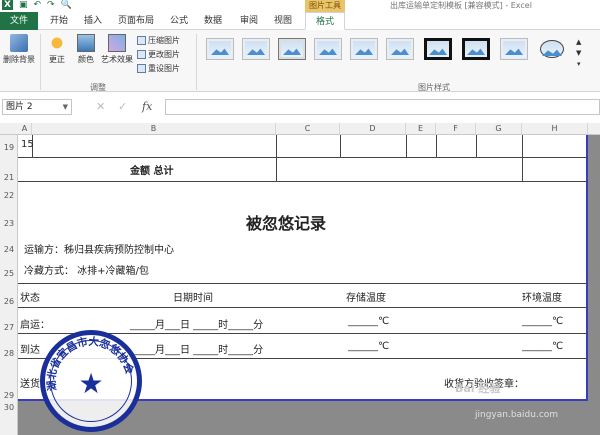 This screenshot has height=435, width=600. What do you see at coordinates (100, 106) in the screenshot?
I see `cancel-icon: ✕` at bounding box center [100, 106].